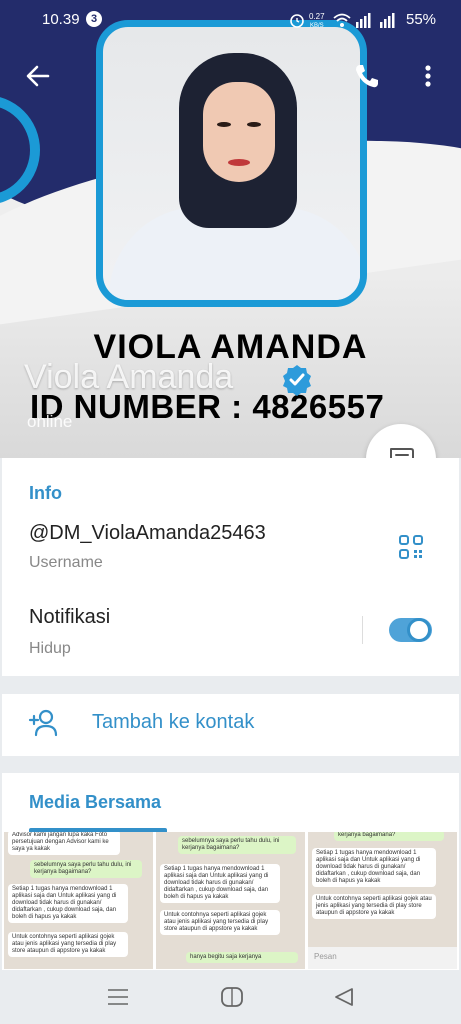 The height and width of the screenshot is (1024, 461). Describe the element at coordinates (50, 648) in the screenshot. I see `notification-state: Hidup` at that location.